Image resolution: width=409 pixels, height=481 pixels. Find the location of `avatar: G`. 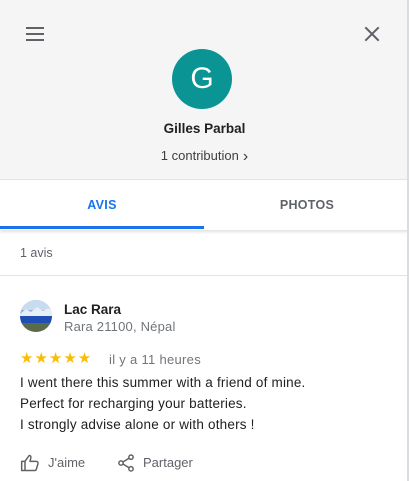

avatar: G is located at coordinates (202, 79).